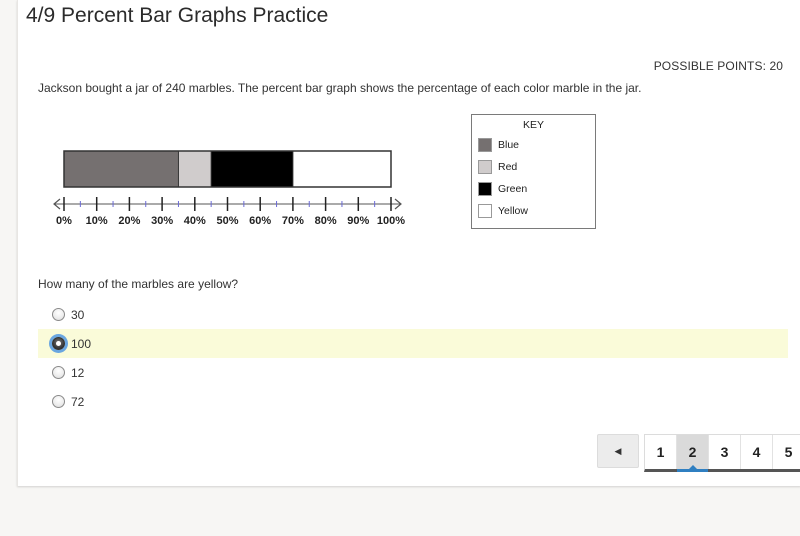  What do you see at coordinates (485, 167) in the screenshot?
I see `legend-swatch-red` at bounding box center [485, 167].